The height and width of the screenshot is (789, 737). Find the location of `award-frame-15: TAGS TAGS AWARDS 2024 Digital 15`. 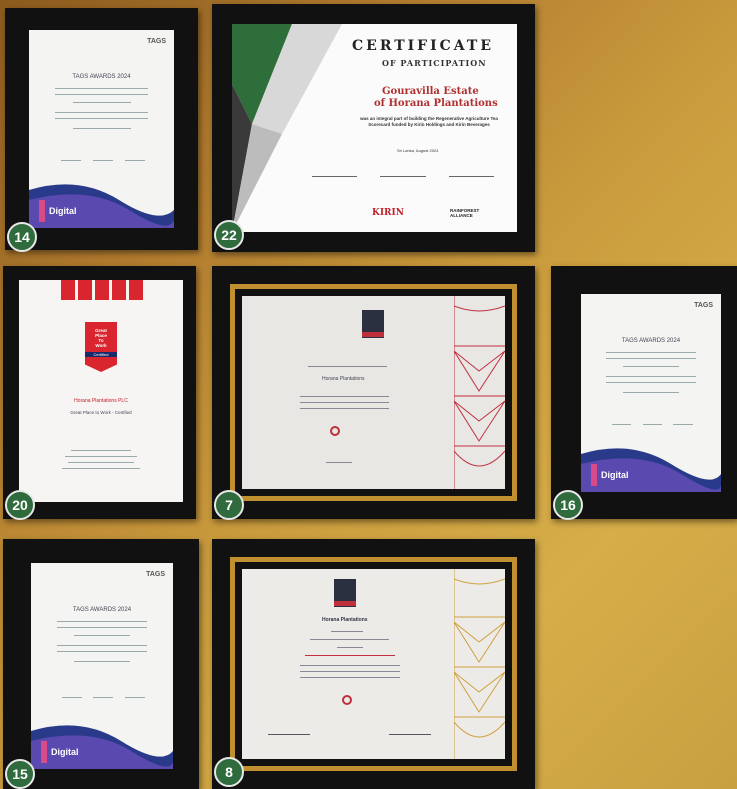

award-frame-15: TAGS TAGS AWARDS 2024 Digital 15 is located at coordinates (101, 664).